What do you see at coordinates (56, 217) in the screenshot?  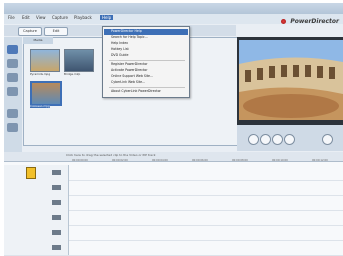 I see `title-track-icon` at bounding box center [56, 217].